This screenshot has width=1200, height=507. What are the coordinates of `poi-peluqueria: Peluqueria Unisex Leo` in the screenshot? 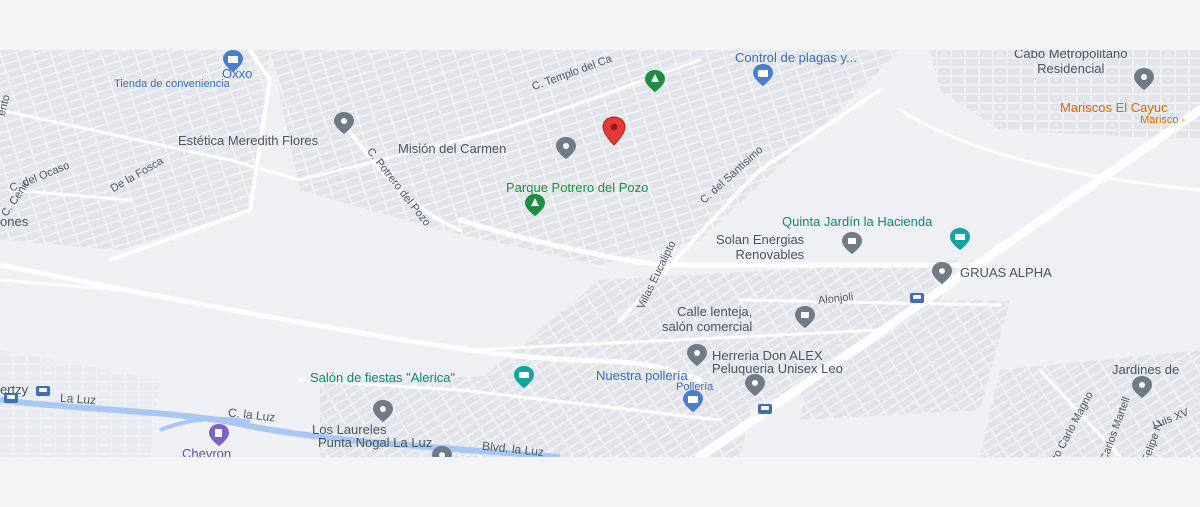 It's located at (777, 368).